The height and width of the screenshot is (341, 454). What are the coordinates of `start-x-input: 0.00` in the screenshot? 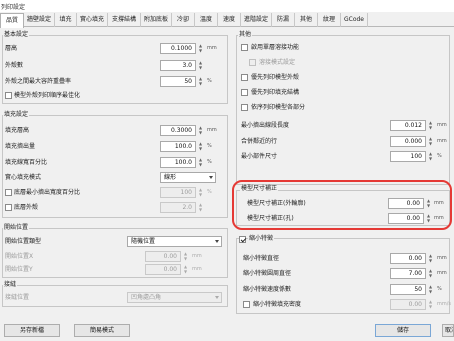 It's located at (163, 256).